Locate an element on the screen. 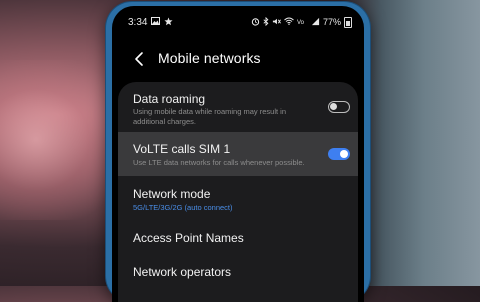  star-icon is located at coordinates (169, 22).